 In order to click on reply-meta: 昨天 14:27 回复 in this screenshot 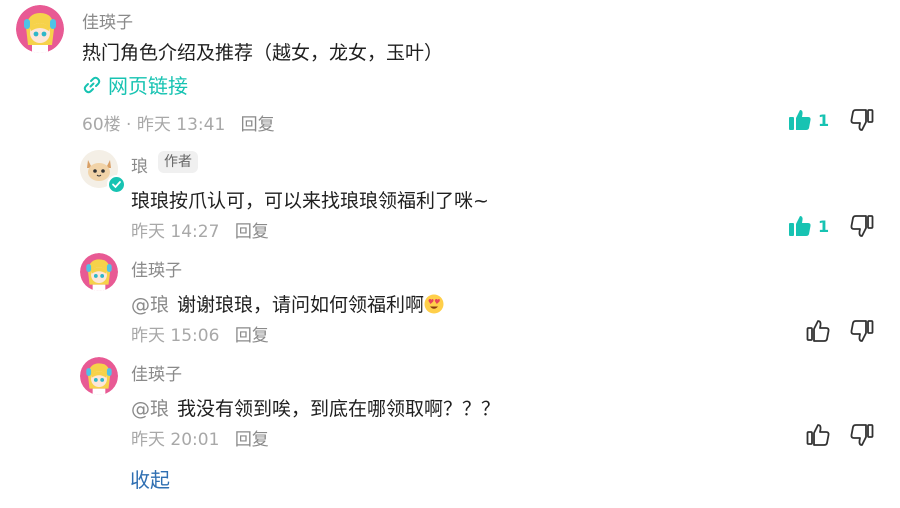, I will do `click(200, 229)`.